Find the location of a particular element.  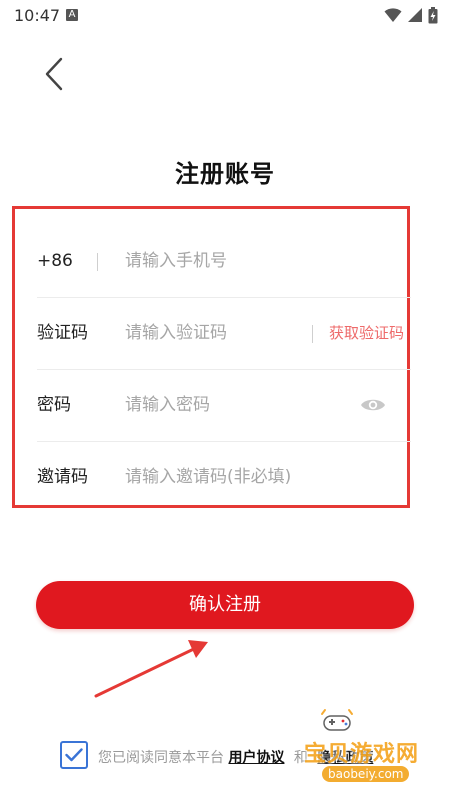

phone-row: +86 is located at coordinates (224, 261).